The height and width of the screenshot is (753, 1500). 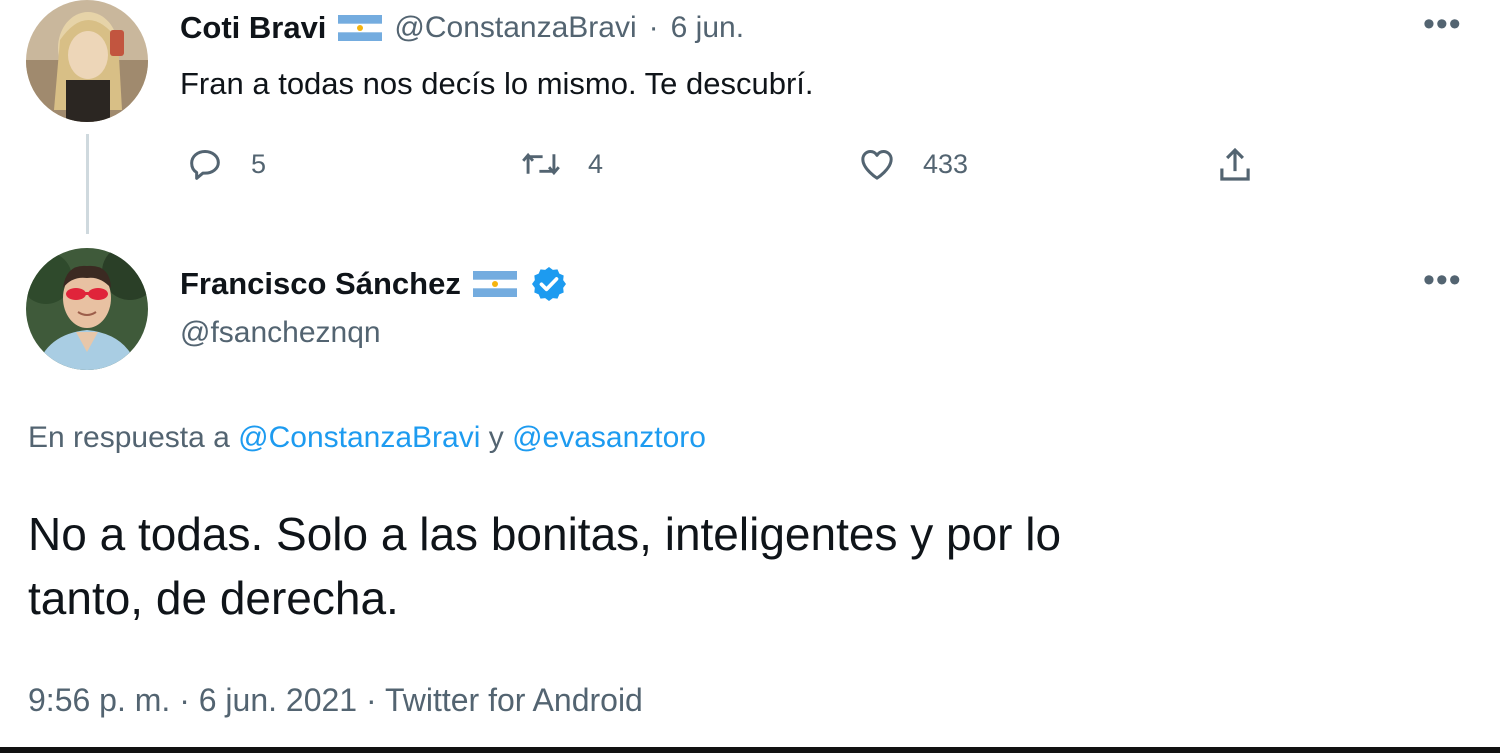 I want to click on retweet-icon, so click(x=541, y=164).